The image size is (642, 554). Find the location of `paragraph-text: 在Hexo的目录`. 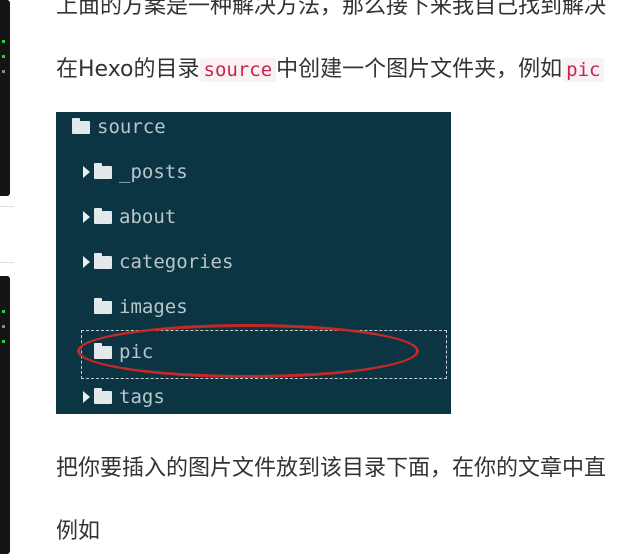

paragraph-text: 在Hexo的目录 is located at coordinates (128, 69).